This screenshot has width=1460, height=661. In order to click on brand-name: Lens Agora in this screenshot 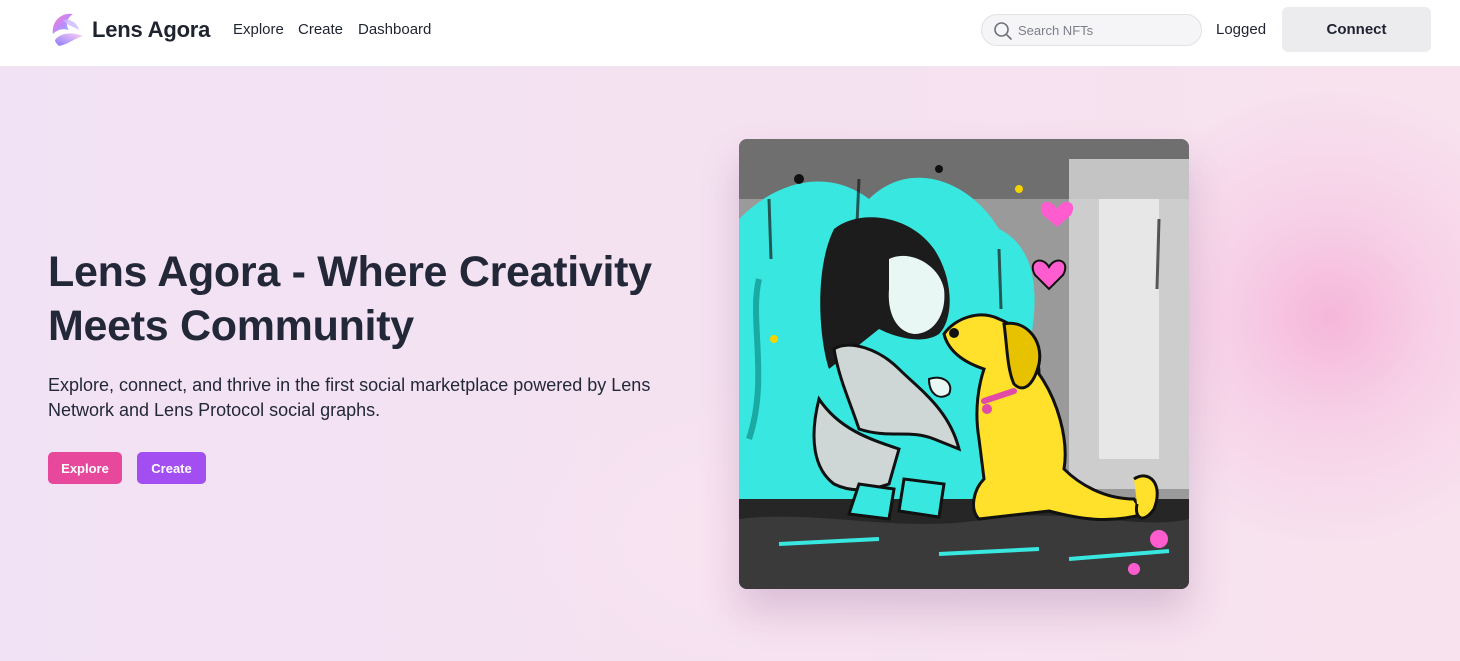, I will do `click(151, 30)`.